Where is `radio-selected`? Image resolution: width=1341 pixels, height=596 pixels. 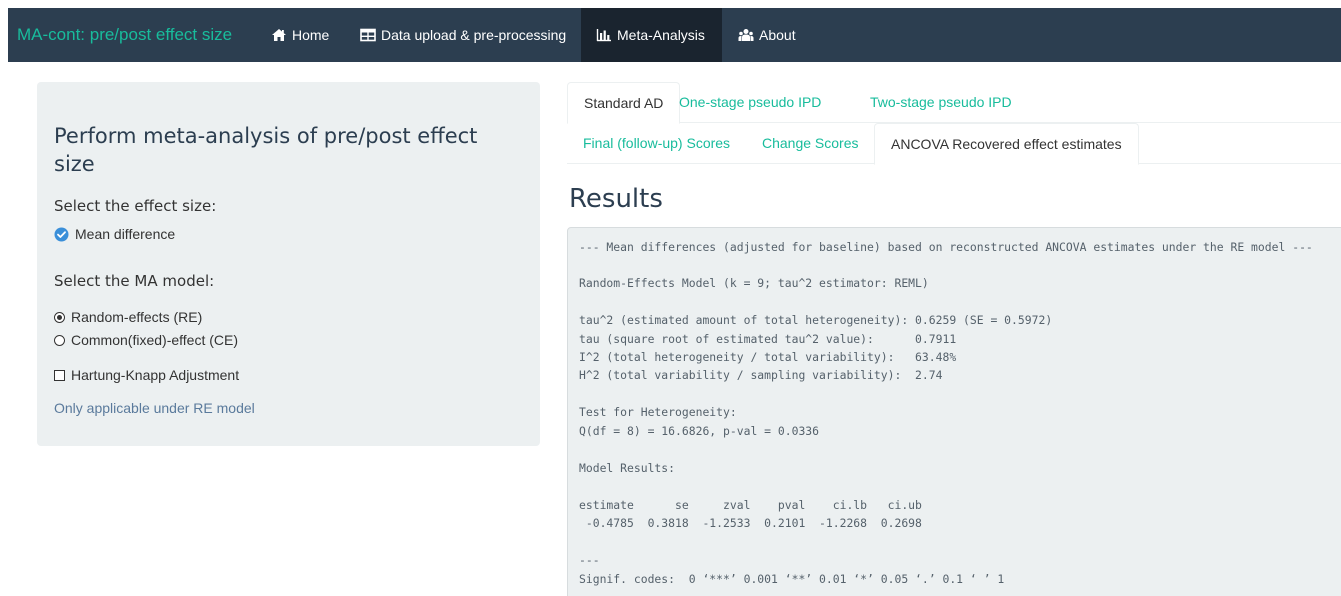 radio-selected is located at coordinates (59, 317).